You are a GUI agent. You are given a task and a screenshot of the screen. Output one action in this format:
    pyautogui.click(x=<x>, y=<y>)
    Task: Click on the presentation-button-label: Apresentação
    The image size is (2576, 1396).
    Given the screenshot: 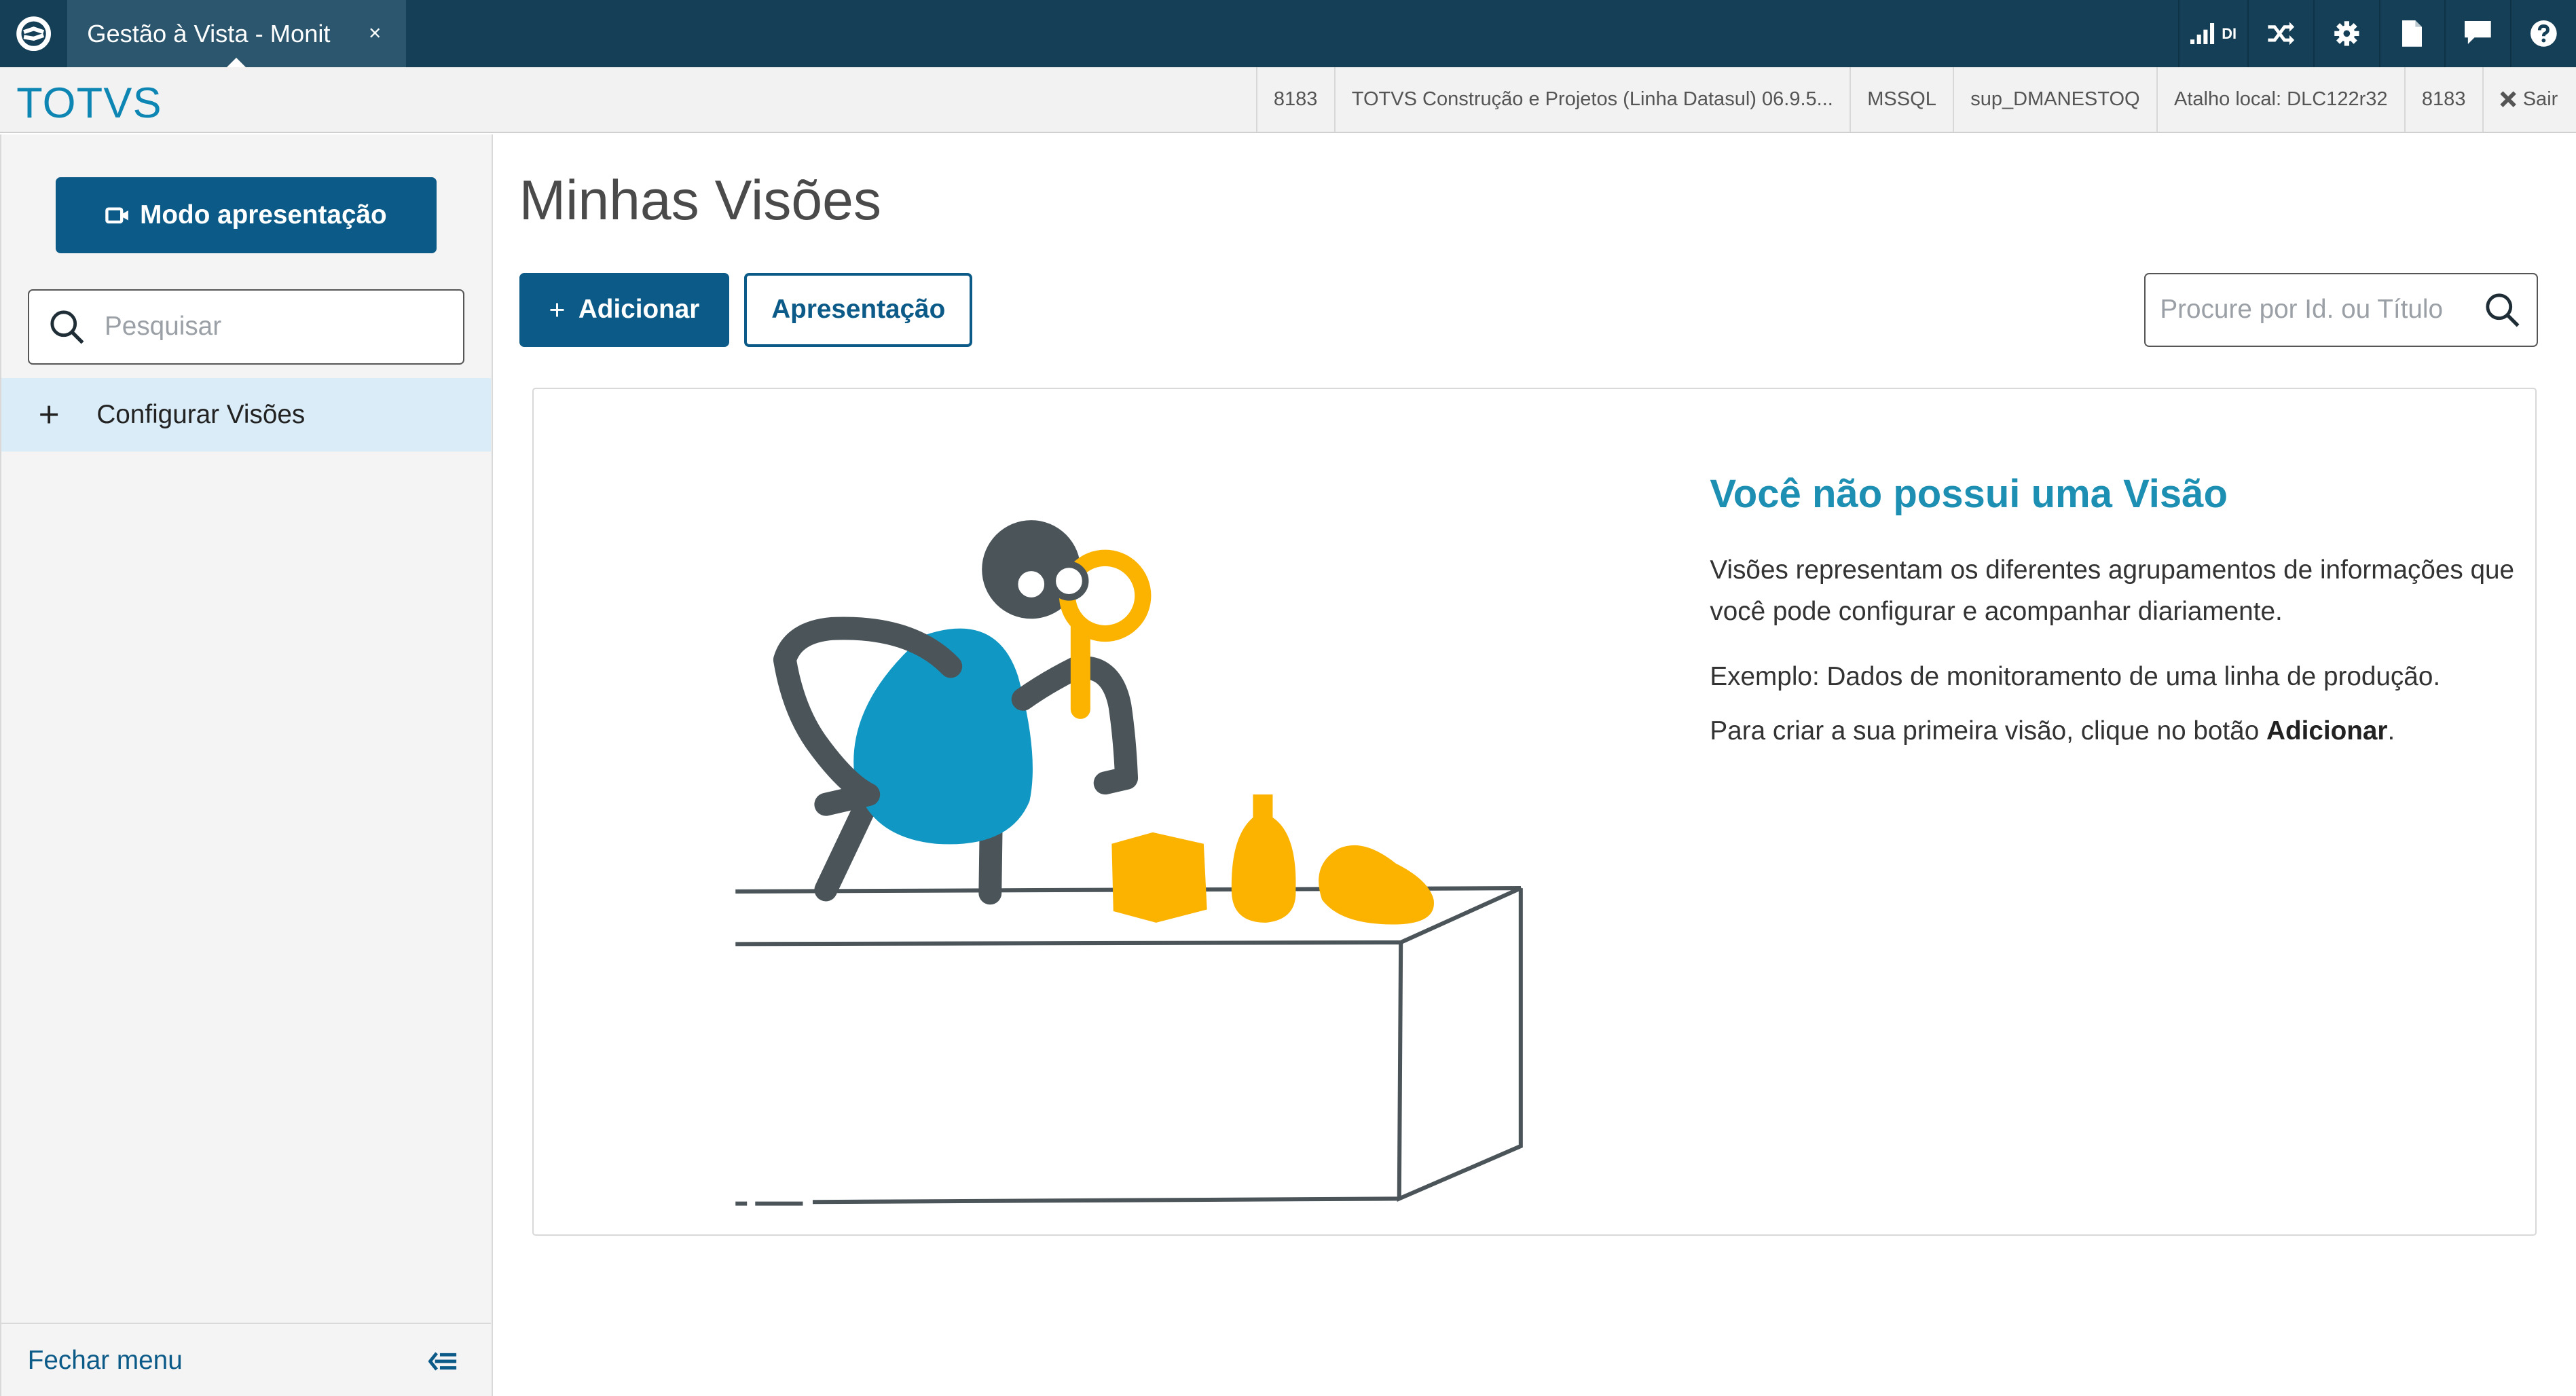 What is the action you would take?
    pyautogui.click(x=859, y=310)
    